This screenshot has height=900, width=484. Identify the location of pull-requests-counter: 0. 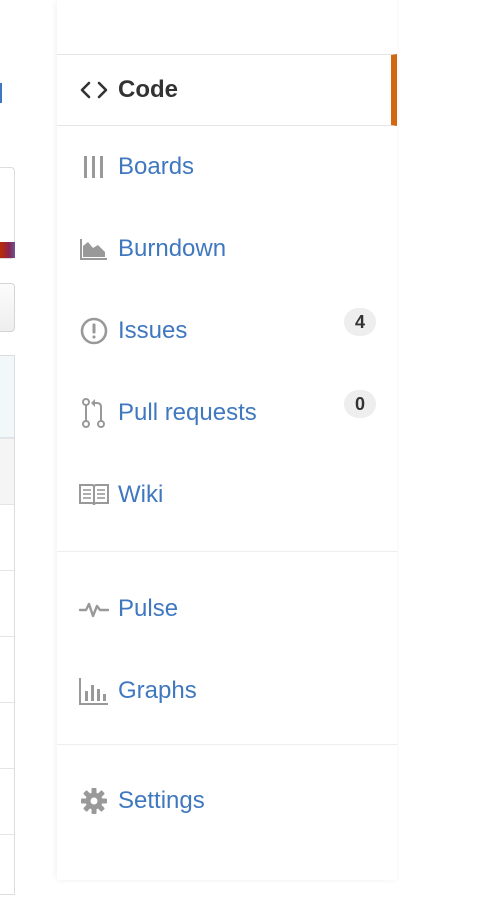
(360, 404).